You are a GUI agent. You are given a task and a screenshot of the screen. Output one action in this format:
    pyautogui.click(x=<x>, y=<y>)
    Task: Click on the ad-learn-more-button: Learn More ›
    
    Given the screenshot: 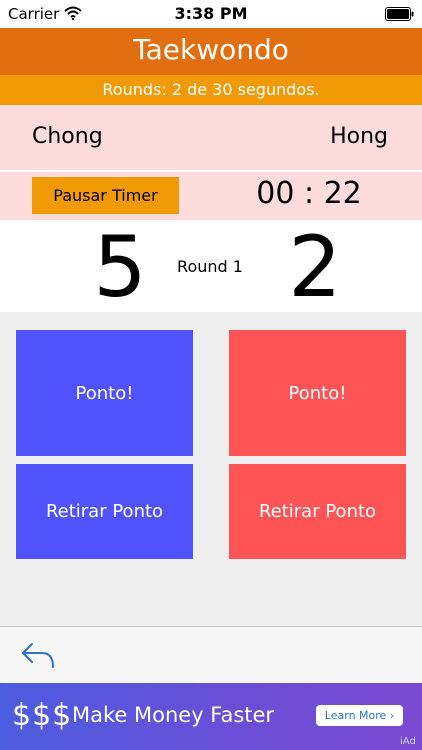 What is the action you would take?
    pyautogui.click(x=359, y=715)
    